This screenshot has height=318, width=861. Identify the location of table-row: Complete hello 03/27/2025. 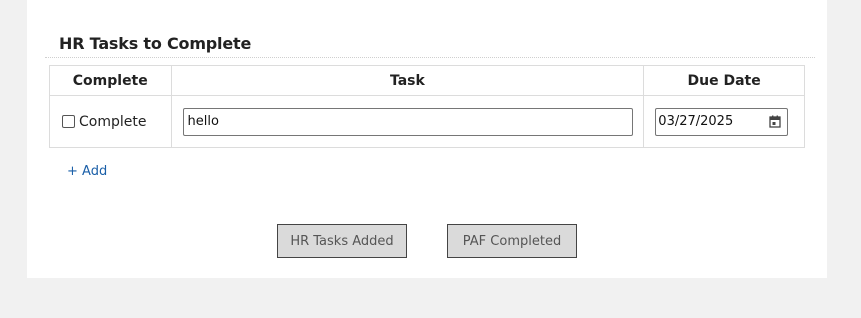
(427, 121).